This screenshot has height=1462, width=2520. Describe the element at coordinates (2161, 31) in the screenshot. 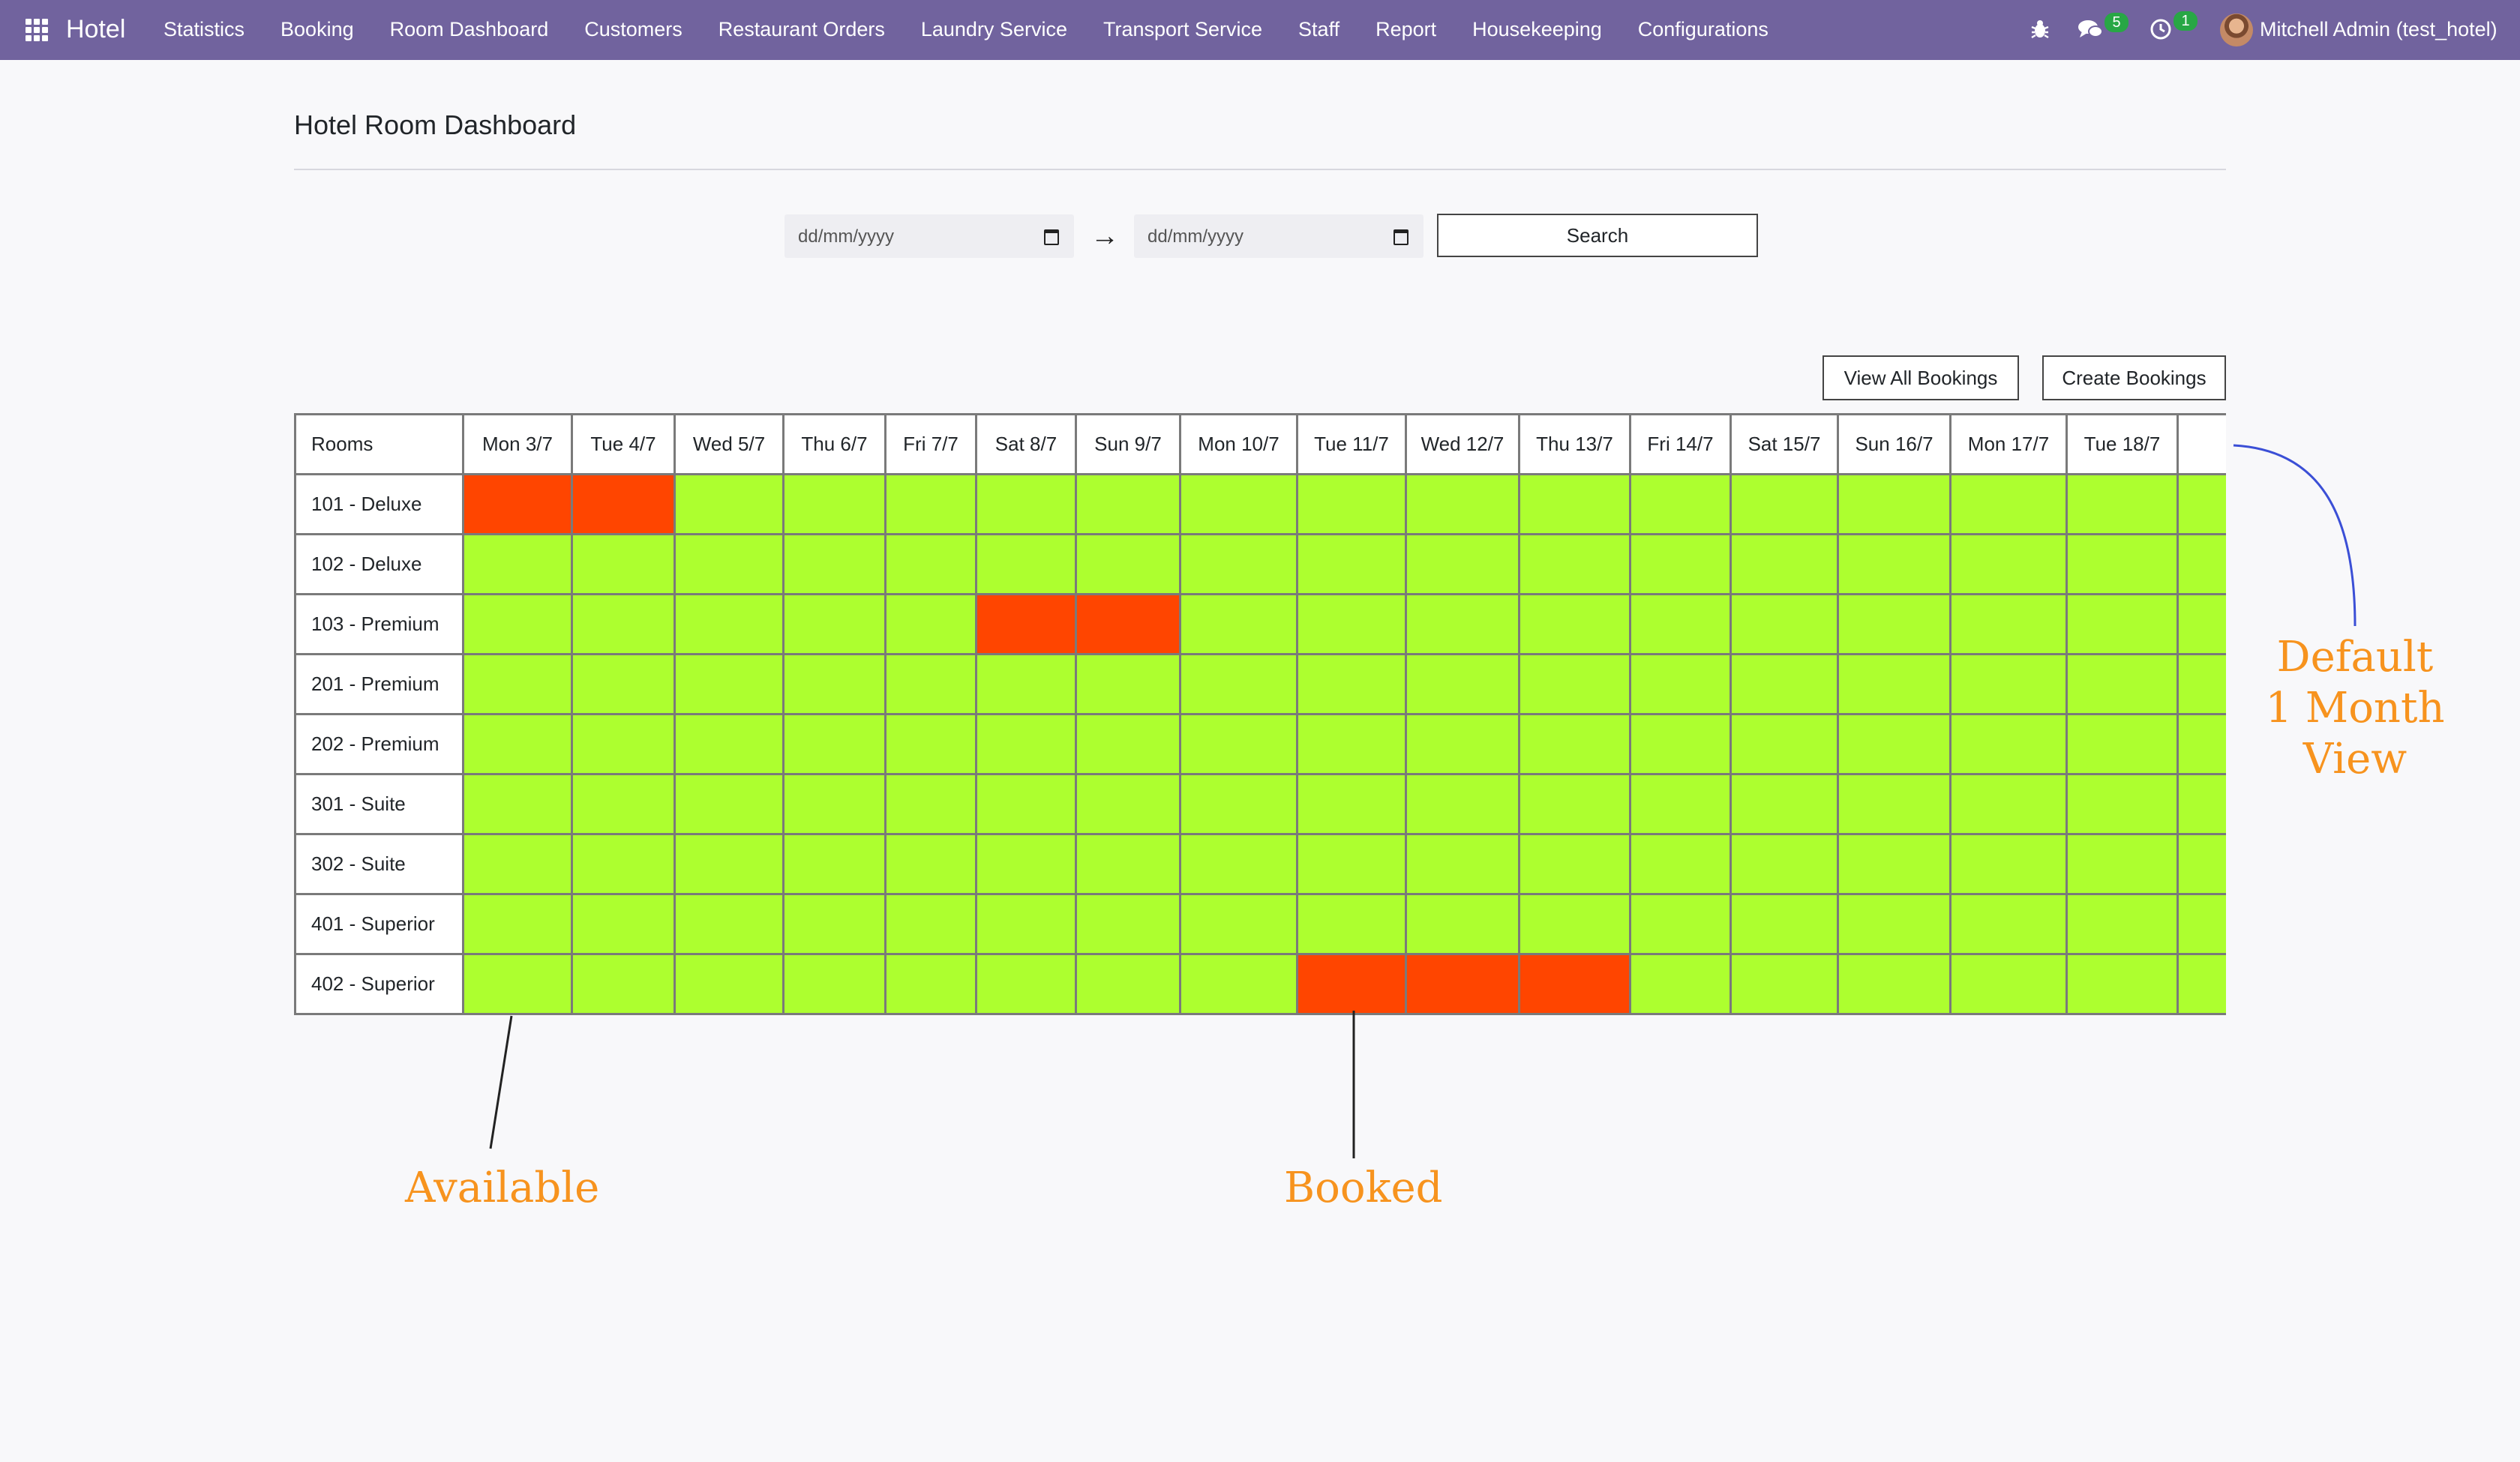

I see `activities-clock-icon` at that location.